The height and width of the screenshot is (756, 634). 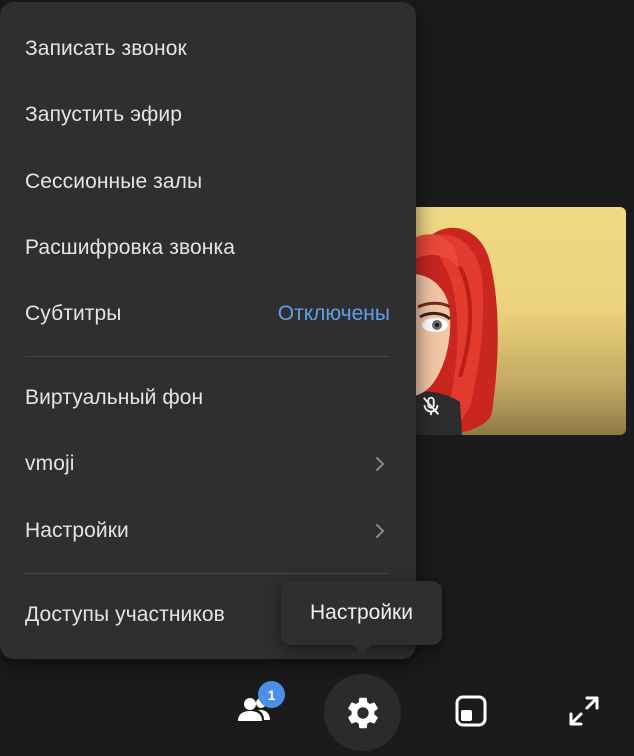 What do you see at coordinates (208, 314) in the screenshot?
I see `menu-item-subtitles: Субтитры Отключены` at bounding box center [208, 314].